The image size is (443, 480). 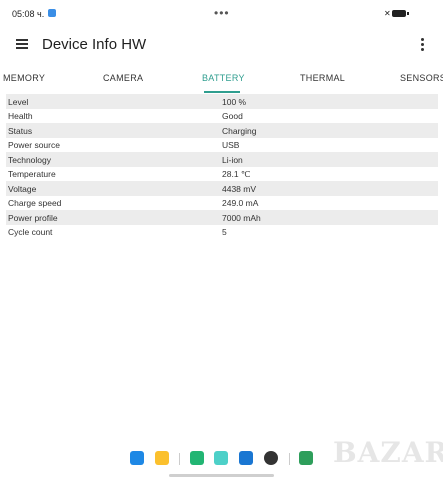 I want to click on tab-bar: MEMORY CAMERA BATTERY THERMAL SENSORS, so click(x=221, y=80).